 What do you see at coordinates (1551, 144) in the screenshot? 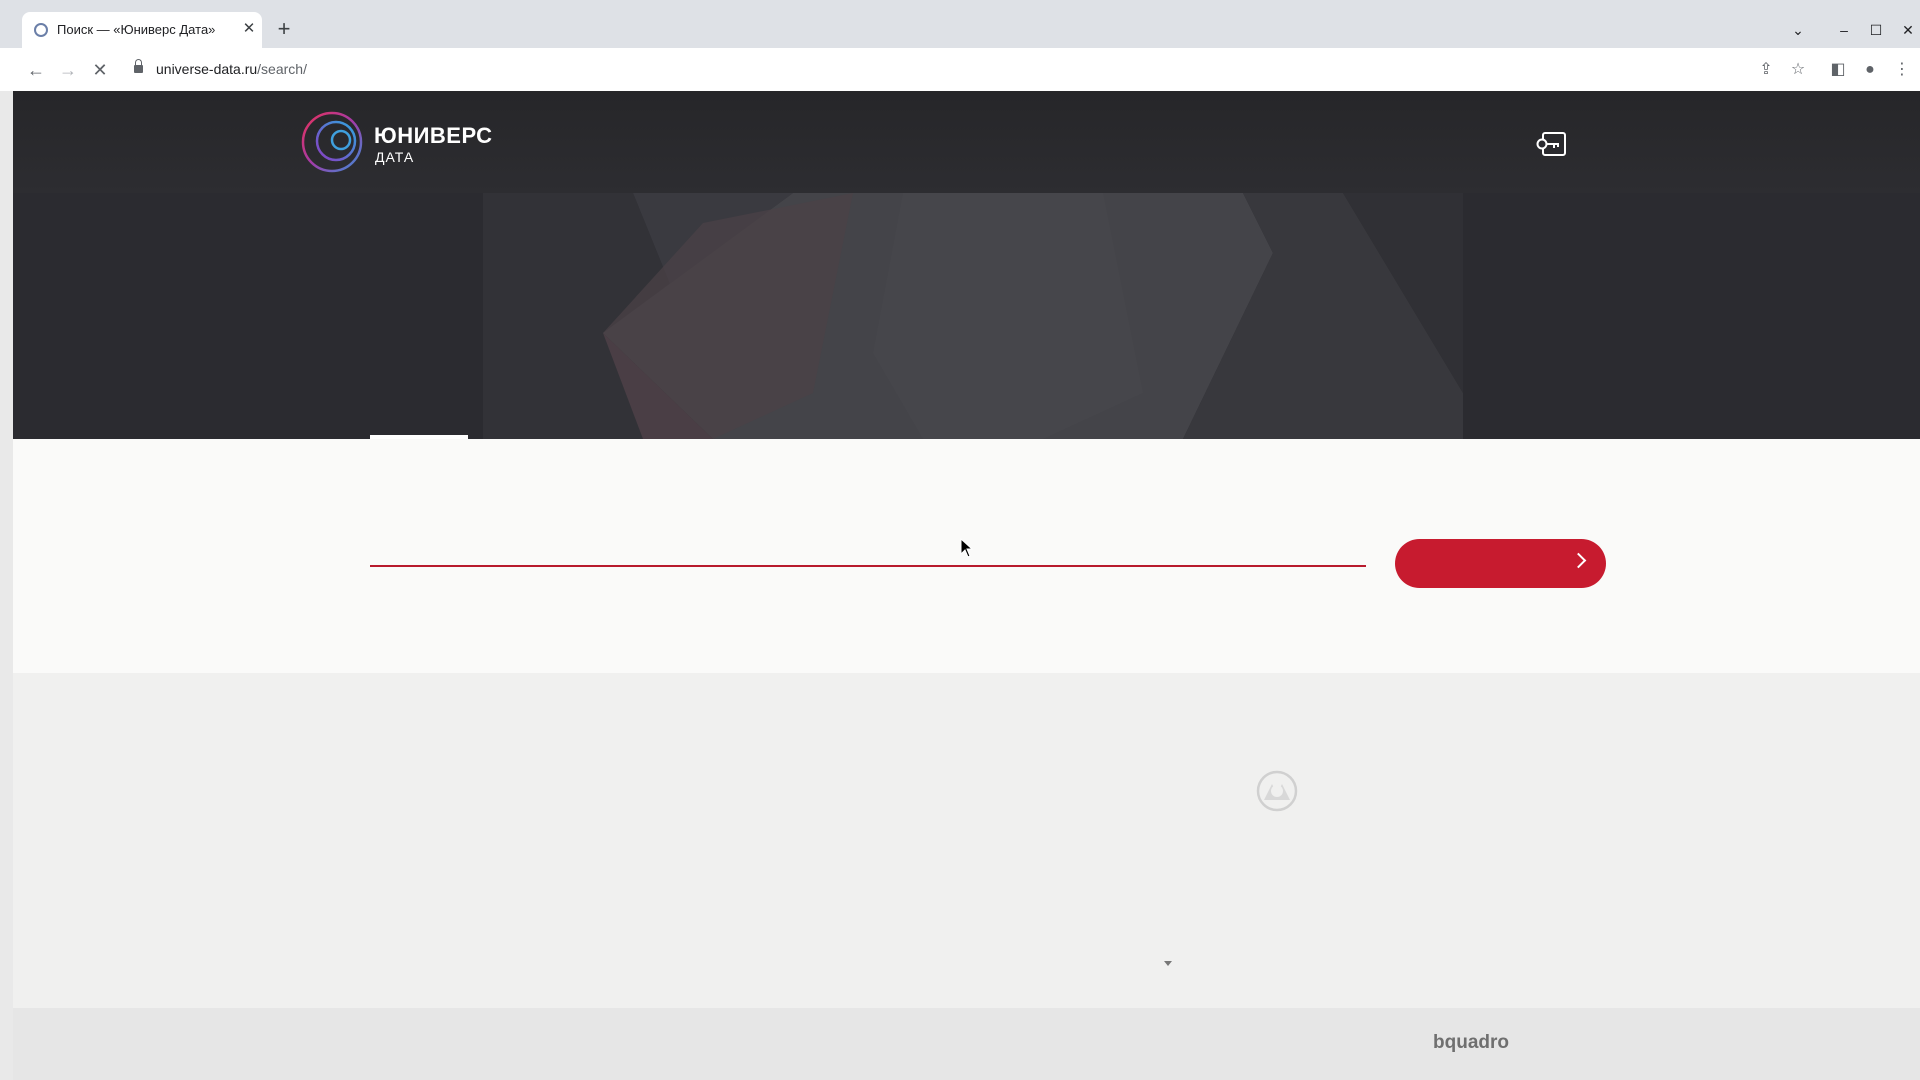
I see `login-key-icon` at bounding box center [1551, 144].